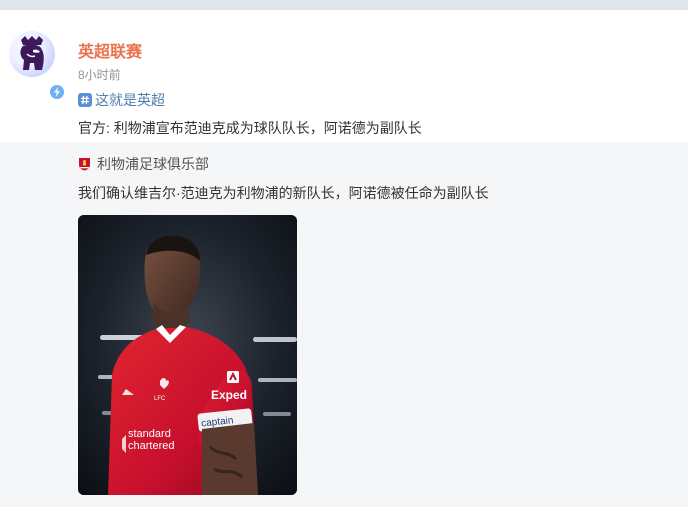 The height and width of the screenshot is (507, 688). What do you see at coordinates (151, 446) in the screenshot?
I see `shirt-brand-line-2: chartered` at bounding box center [151, 446].